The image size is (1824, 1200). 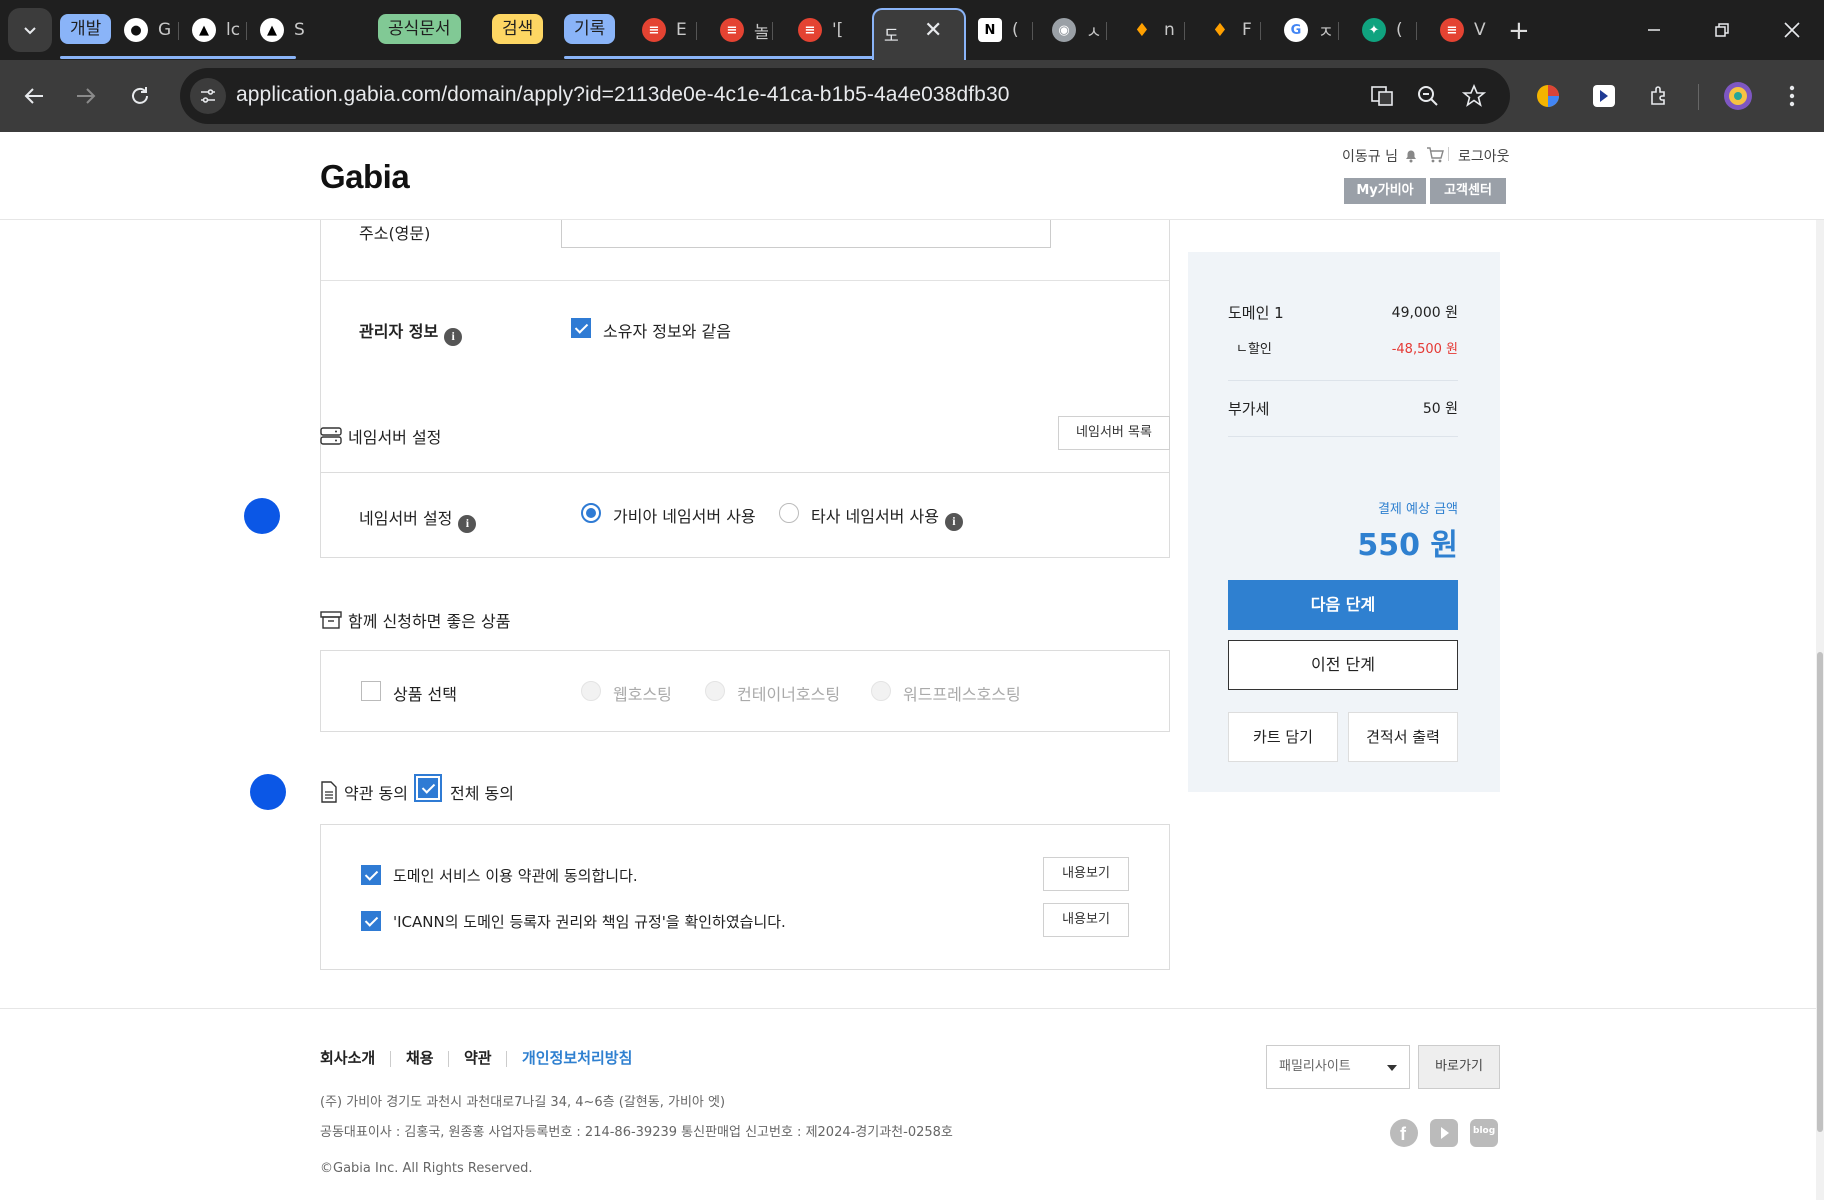 I want to click on notion-icon: N, so click(x=990, y=30).